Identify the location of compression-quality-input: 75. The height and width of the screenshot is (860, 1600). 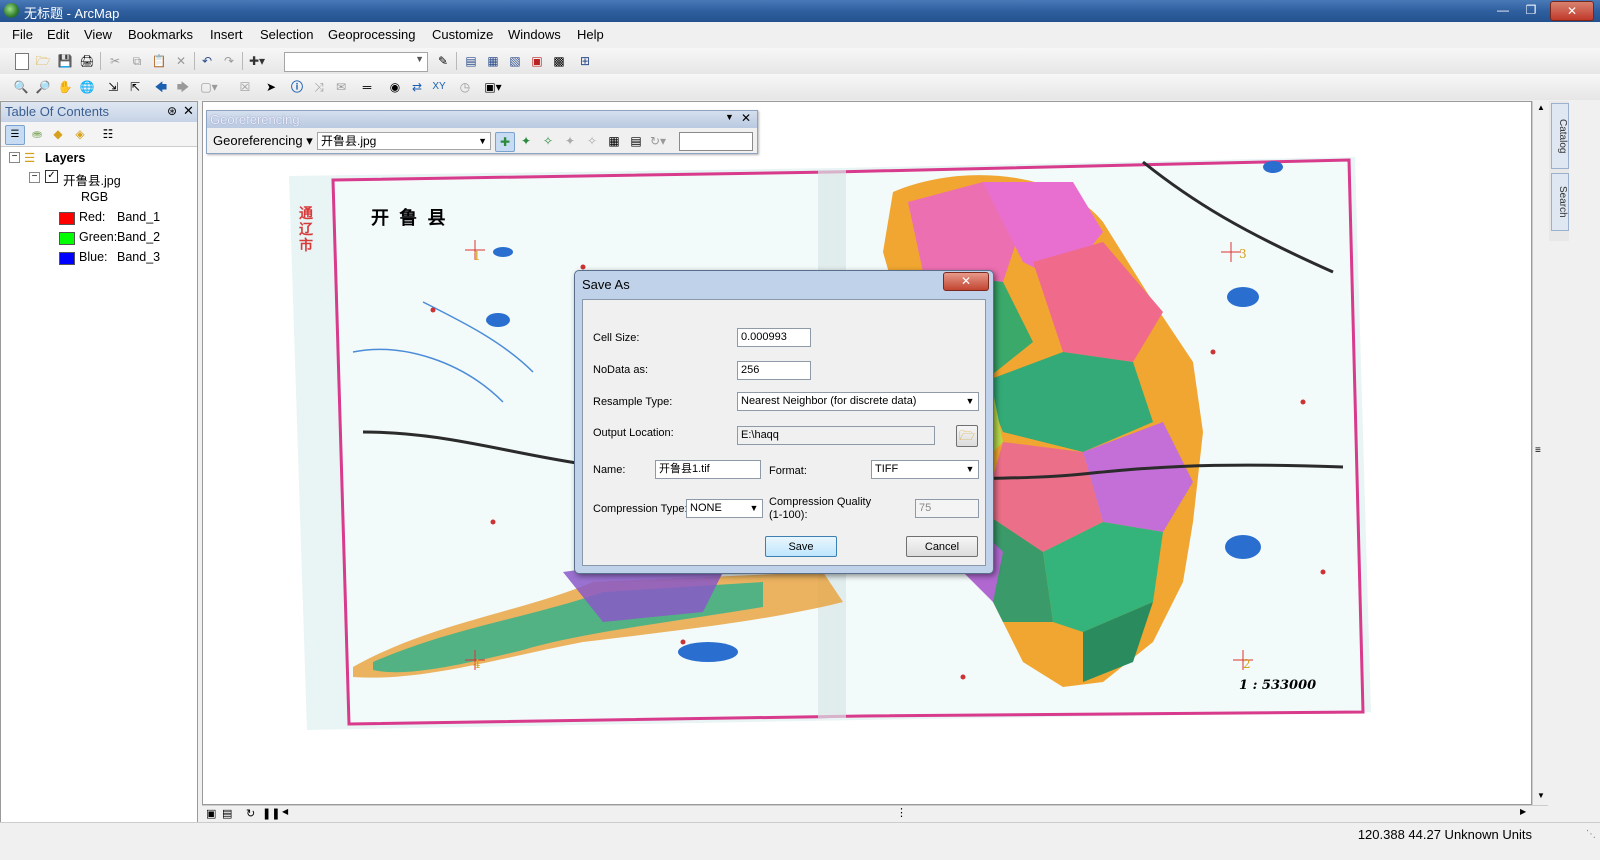
(947, 508).